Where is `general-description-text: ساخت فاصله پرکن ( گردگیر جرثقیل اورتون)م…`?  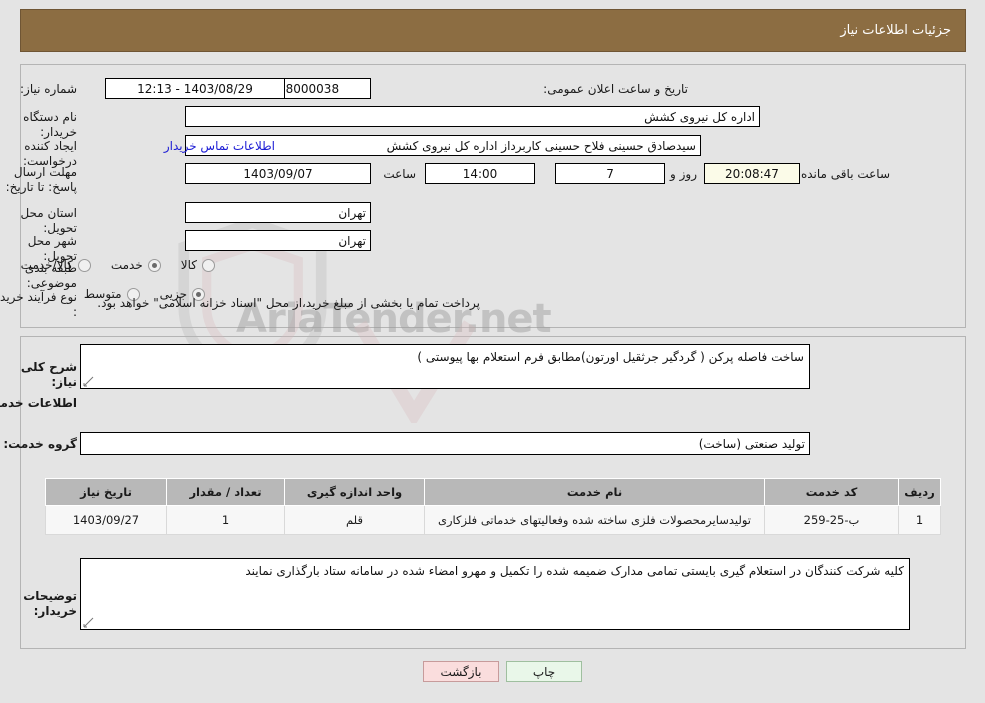 general-description-text: ساخت فاصله پرکن ( گردگیر جرثقیل اورتون)م… is located at coordinates (610, 357).